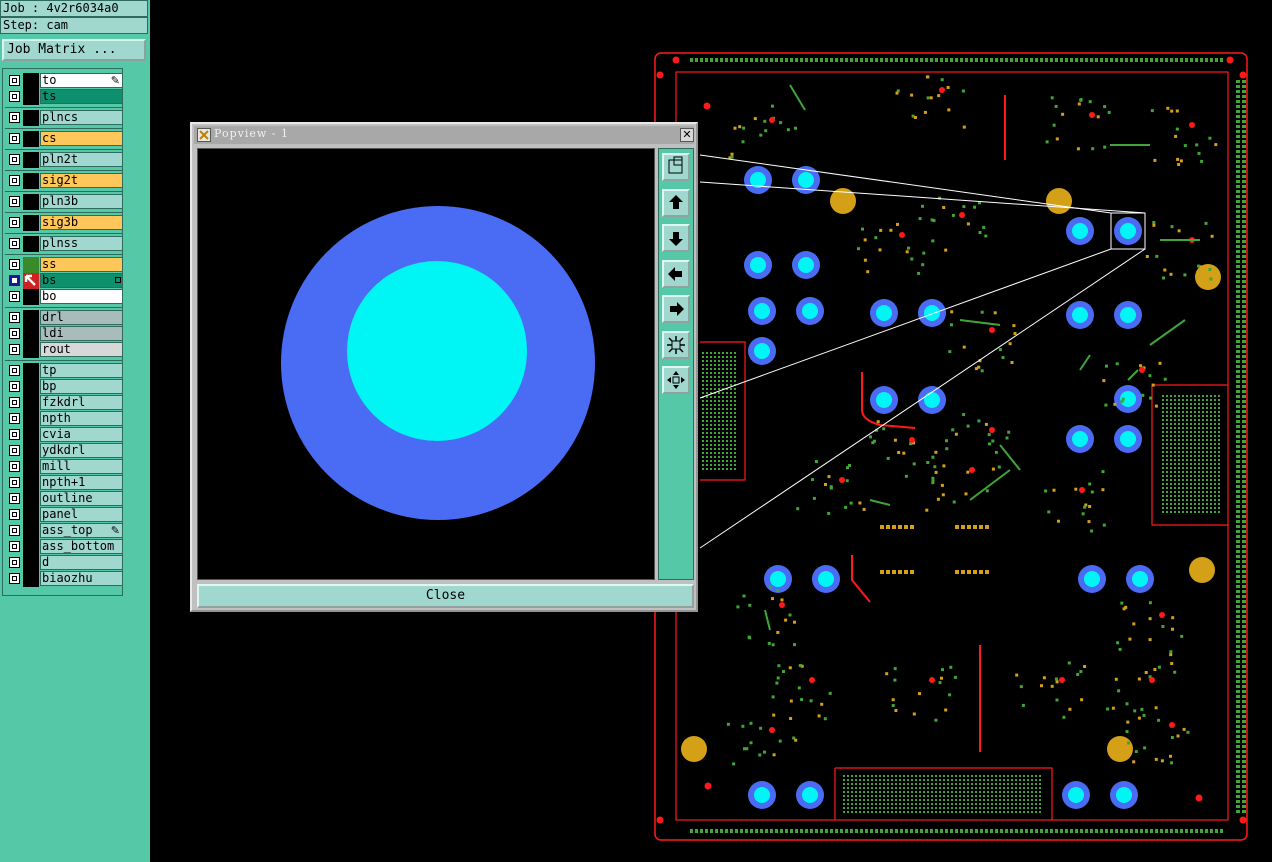 This screenshot has width=1272, height=862. I want to click on layer-name: bs, so click(81, 280).